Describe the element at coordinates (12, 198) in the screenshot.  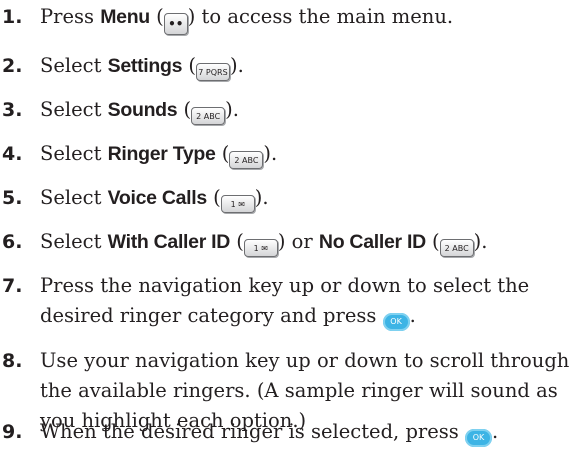
I see `step-number: 5.` at that location.